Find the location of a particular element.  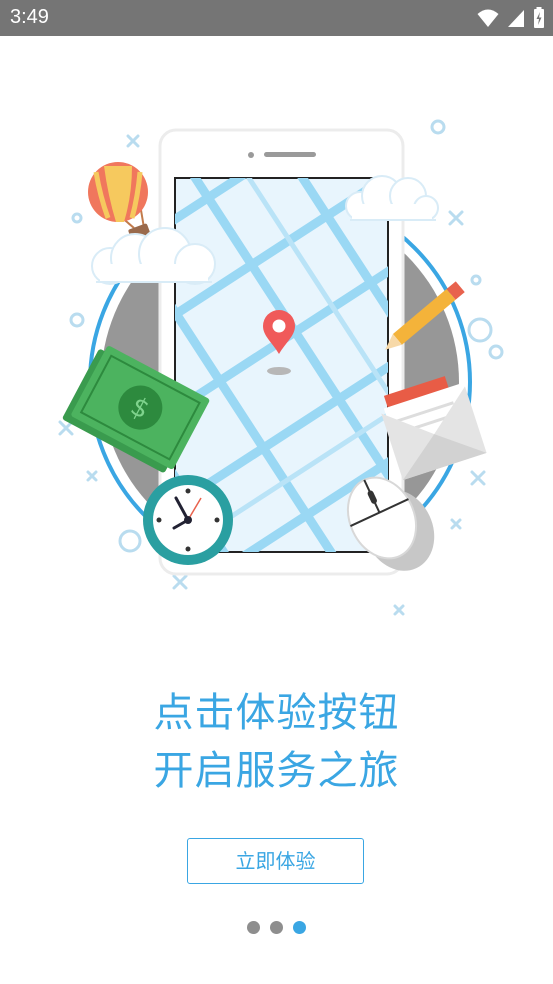

status-time: 3:49 is located at coordinates (29, 17).